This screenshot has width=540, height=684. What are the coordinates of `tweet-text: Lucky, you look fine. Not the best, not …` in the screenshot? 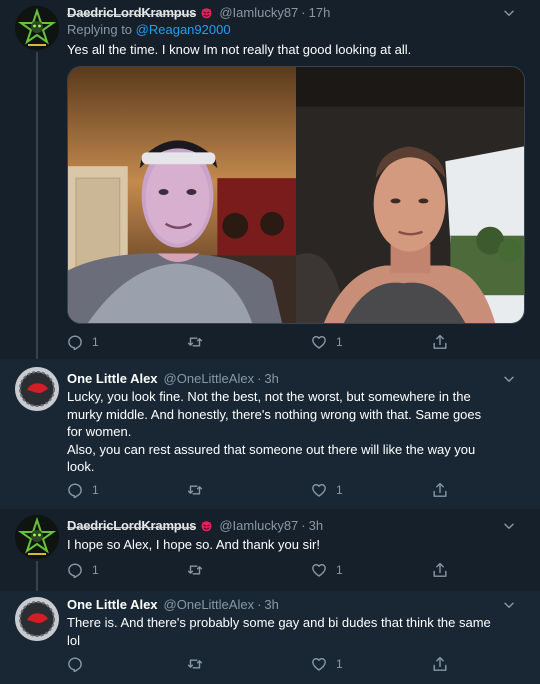 It's located at (297, 432).